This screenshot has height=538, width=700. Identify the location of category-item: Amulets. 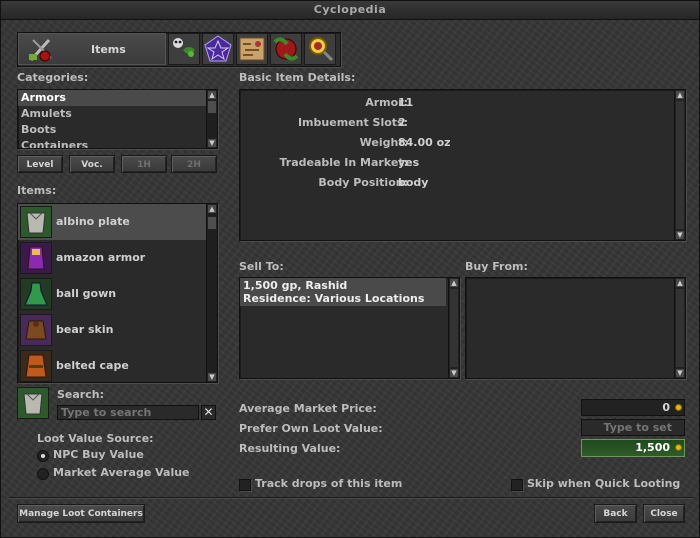
(117, 114).